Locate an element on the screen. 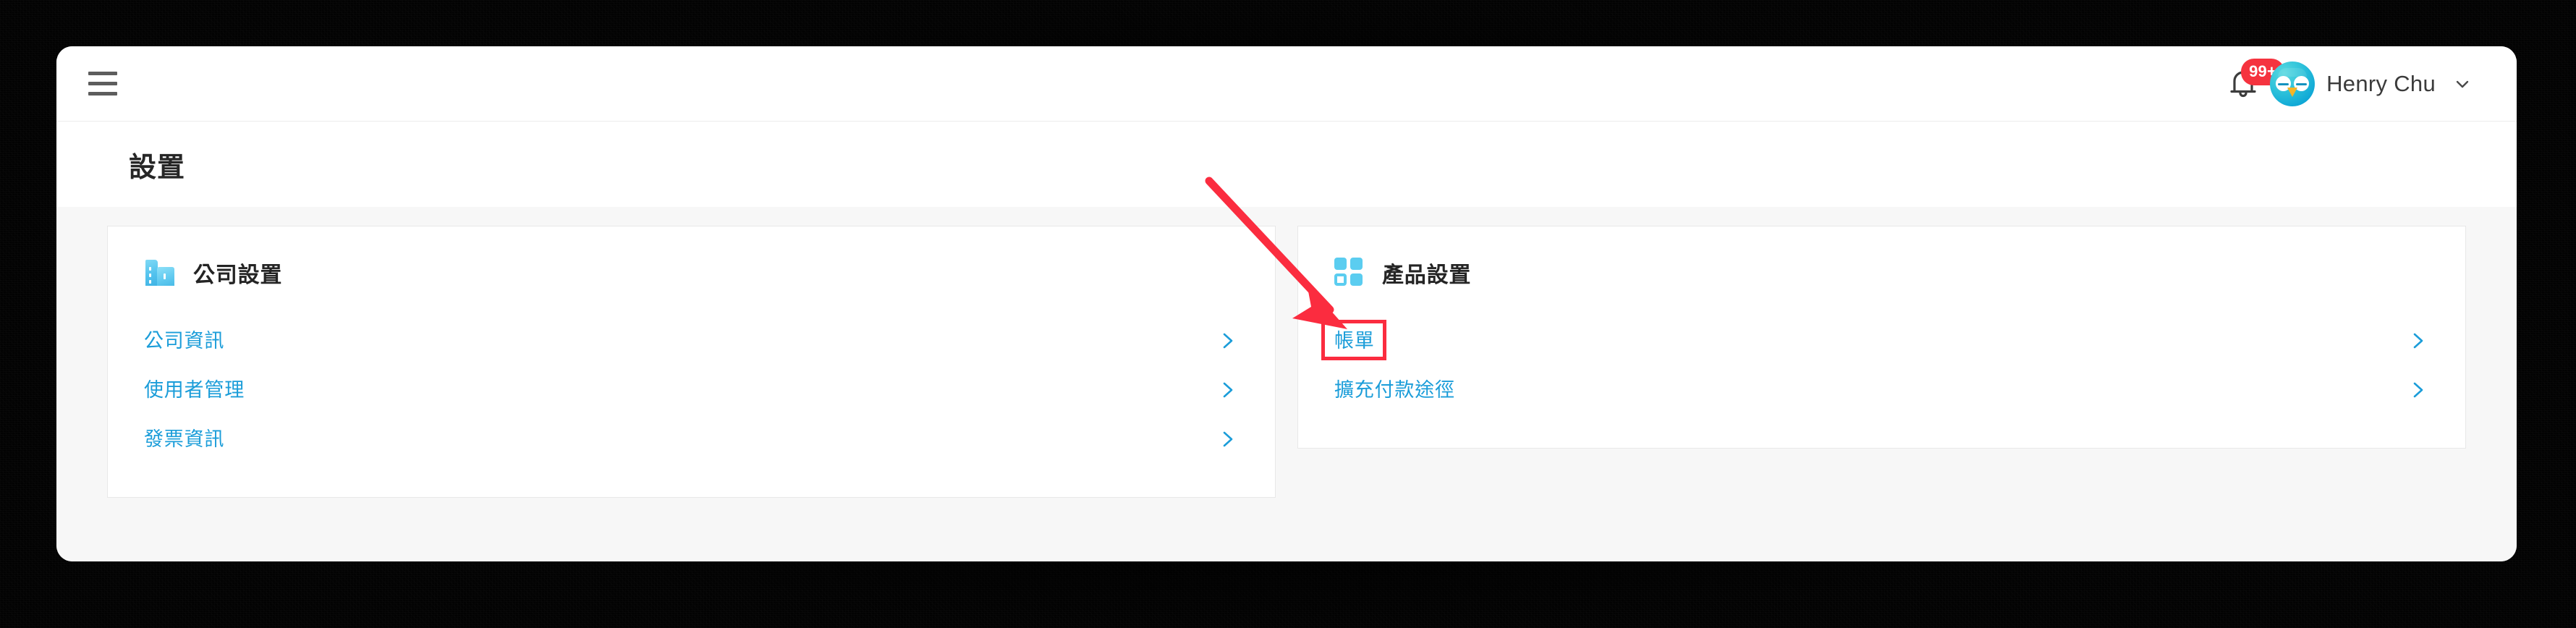 The width and height of the screenshot is (2576, 628). card-title: 公司設置 is located at coordinates (238, 275).